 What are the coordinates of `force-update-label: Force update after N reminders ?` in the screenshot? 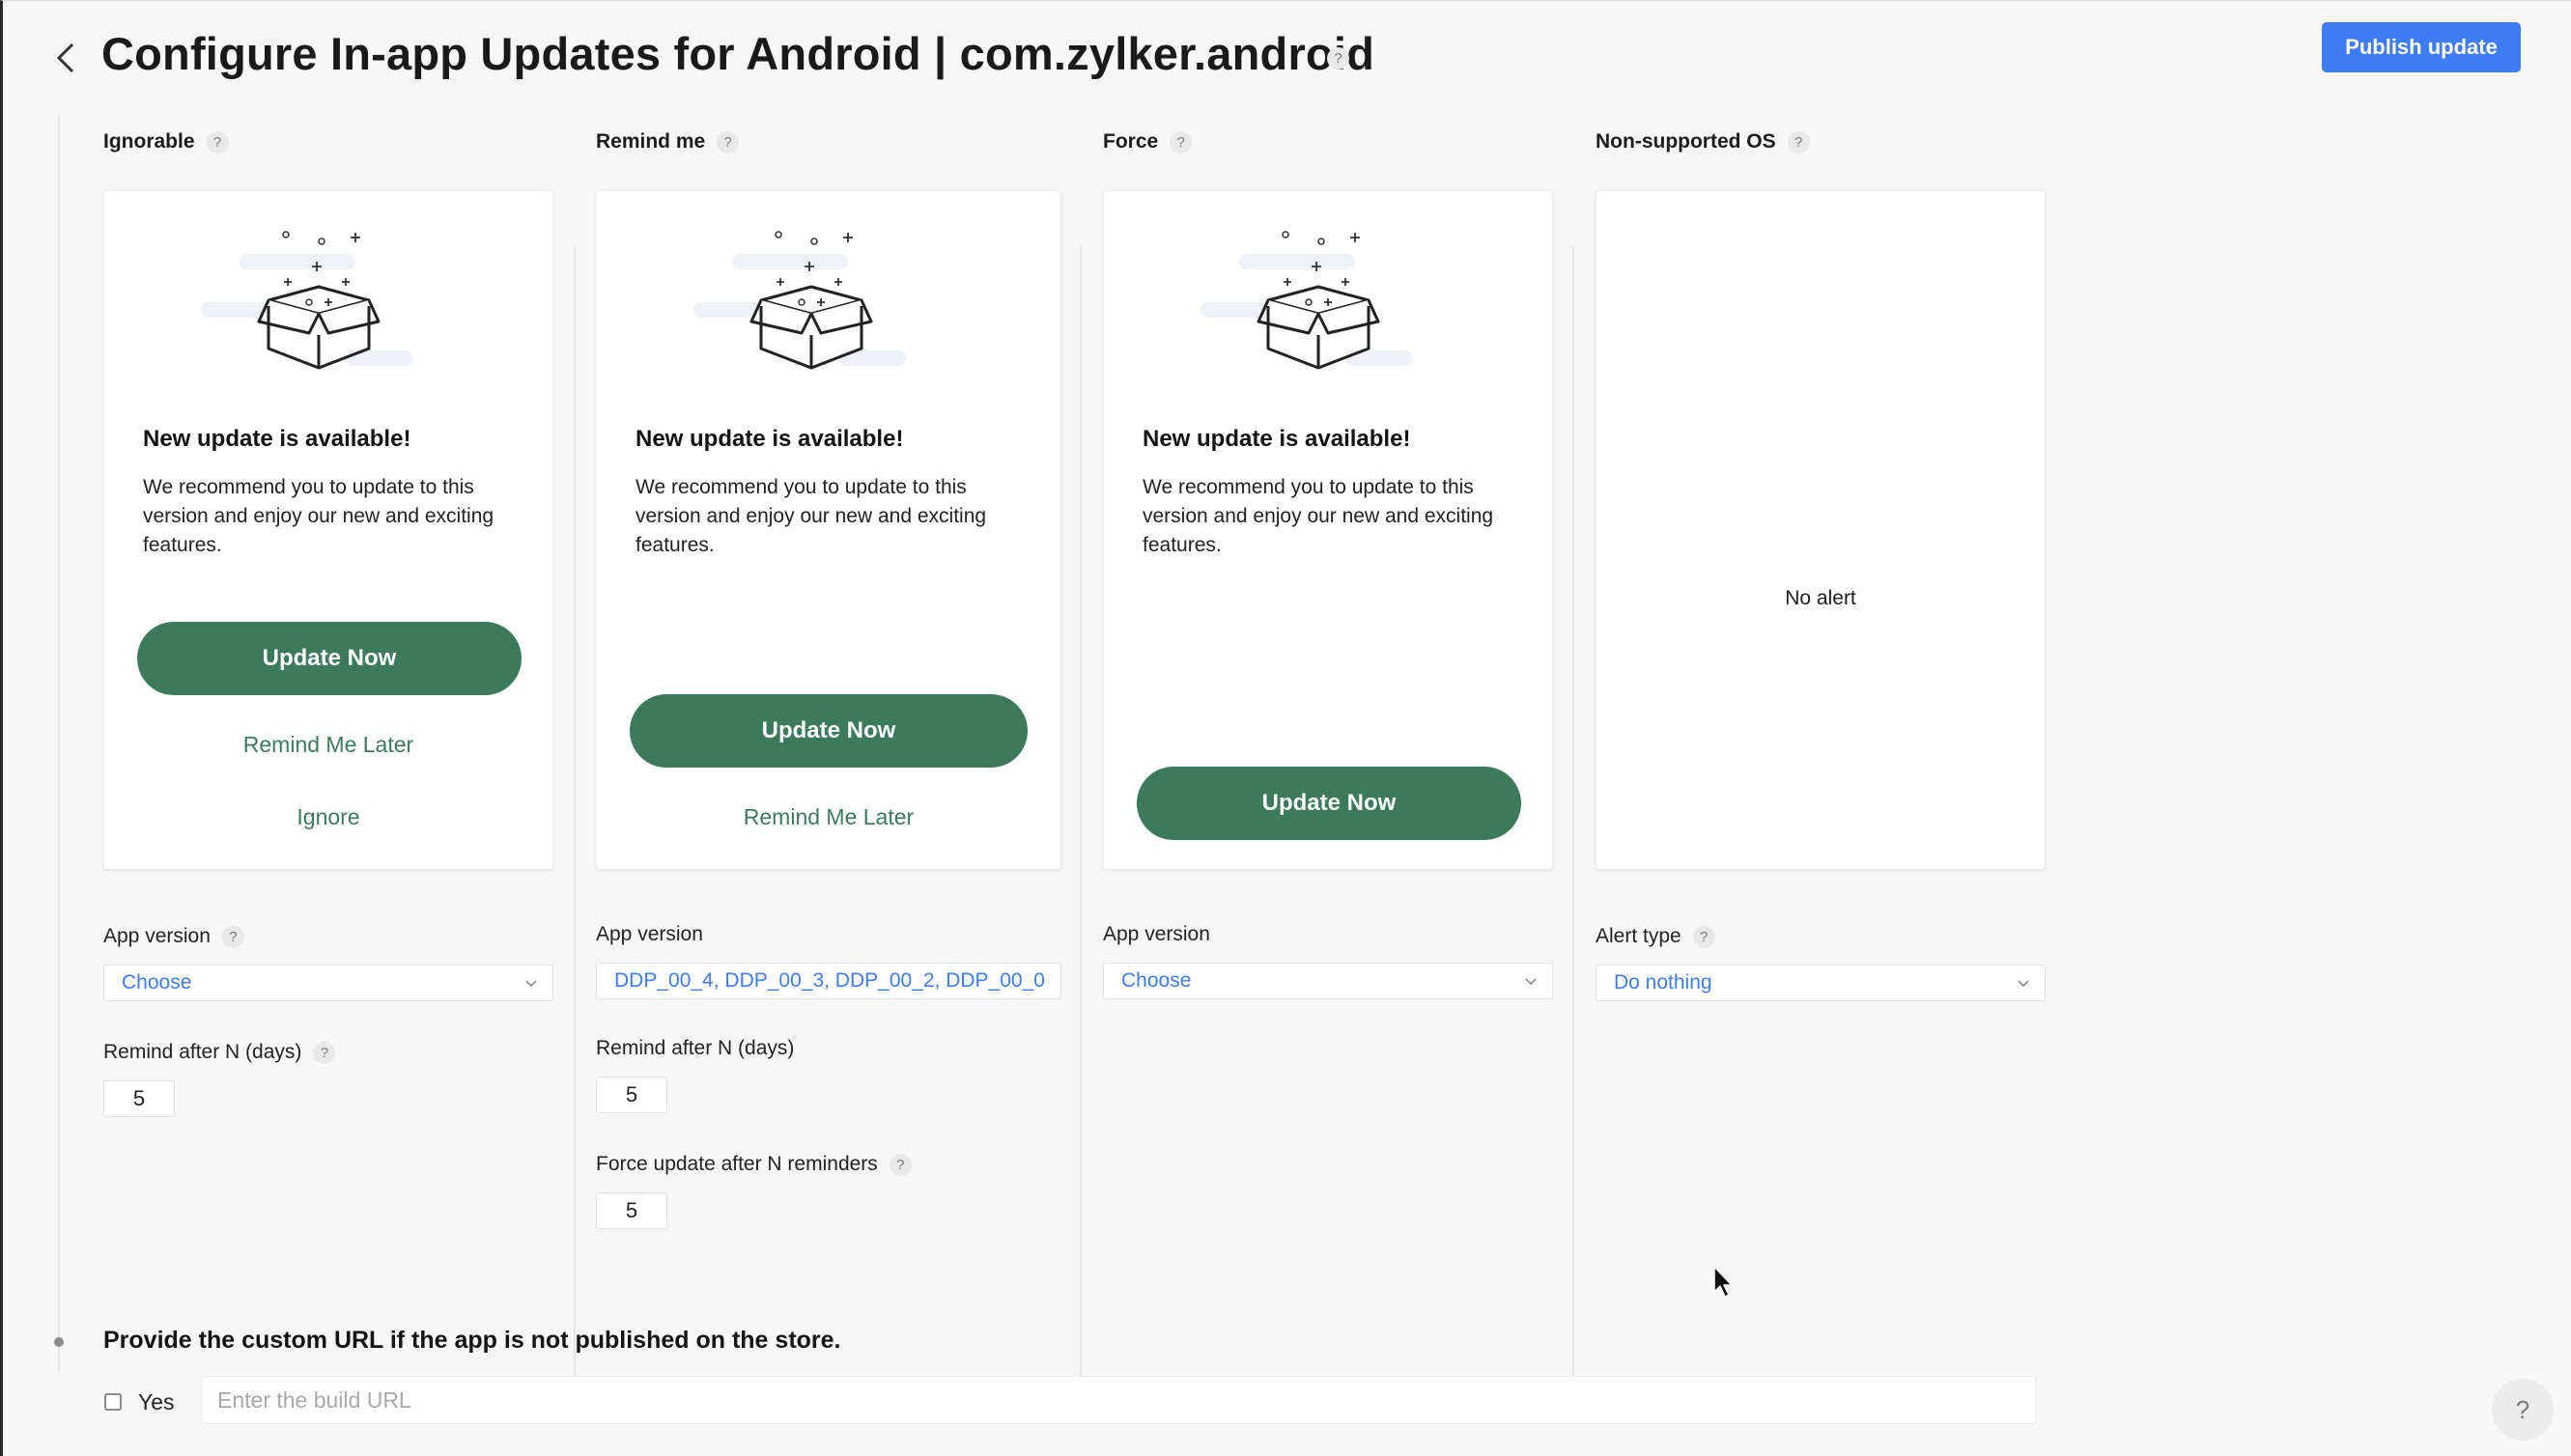 It's located at (754, 1164).